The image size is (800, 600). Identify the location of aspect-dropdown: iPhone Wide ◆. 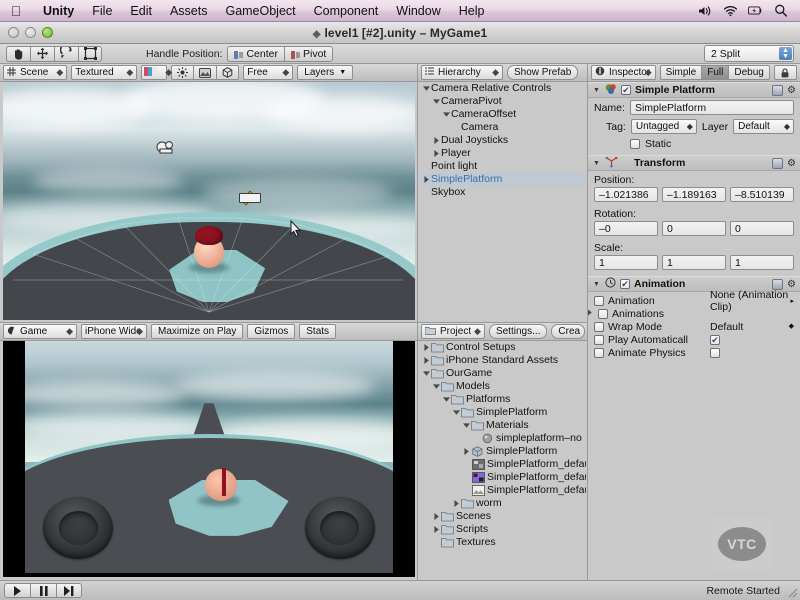
(114, 331).